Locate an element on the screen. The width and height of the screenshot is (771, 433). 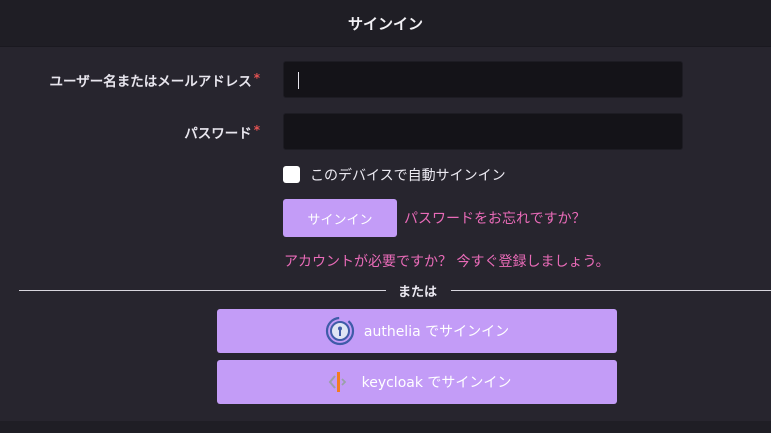
keycloak-signin-button: keycloak でサインイン is located at coordinates (417, 382).